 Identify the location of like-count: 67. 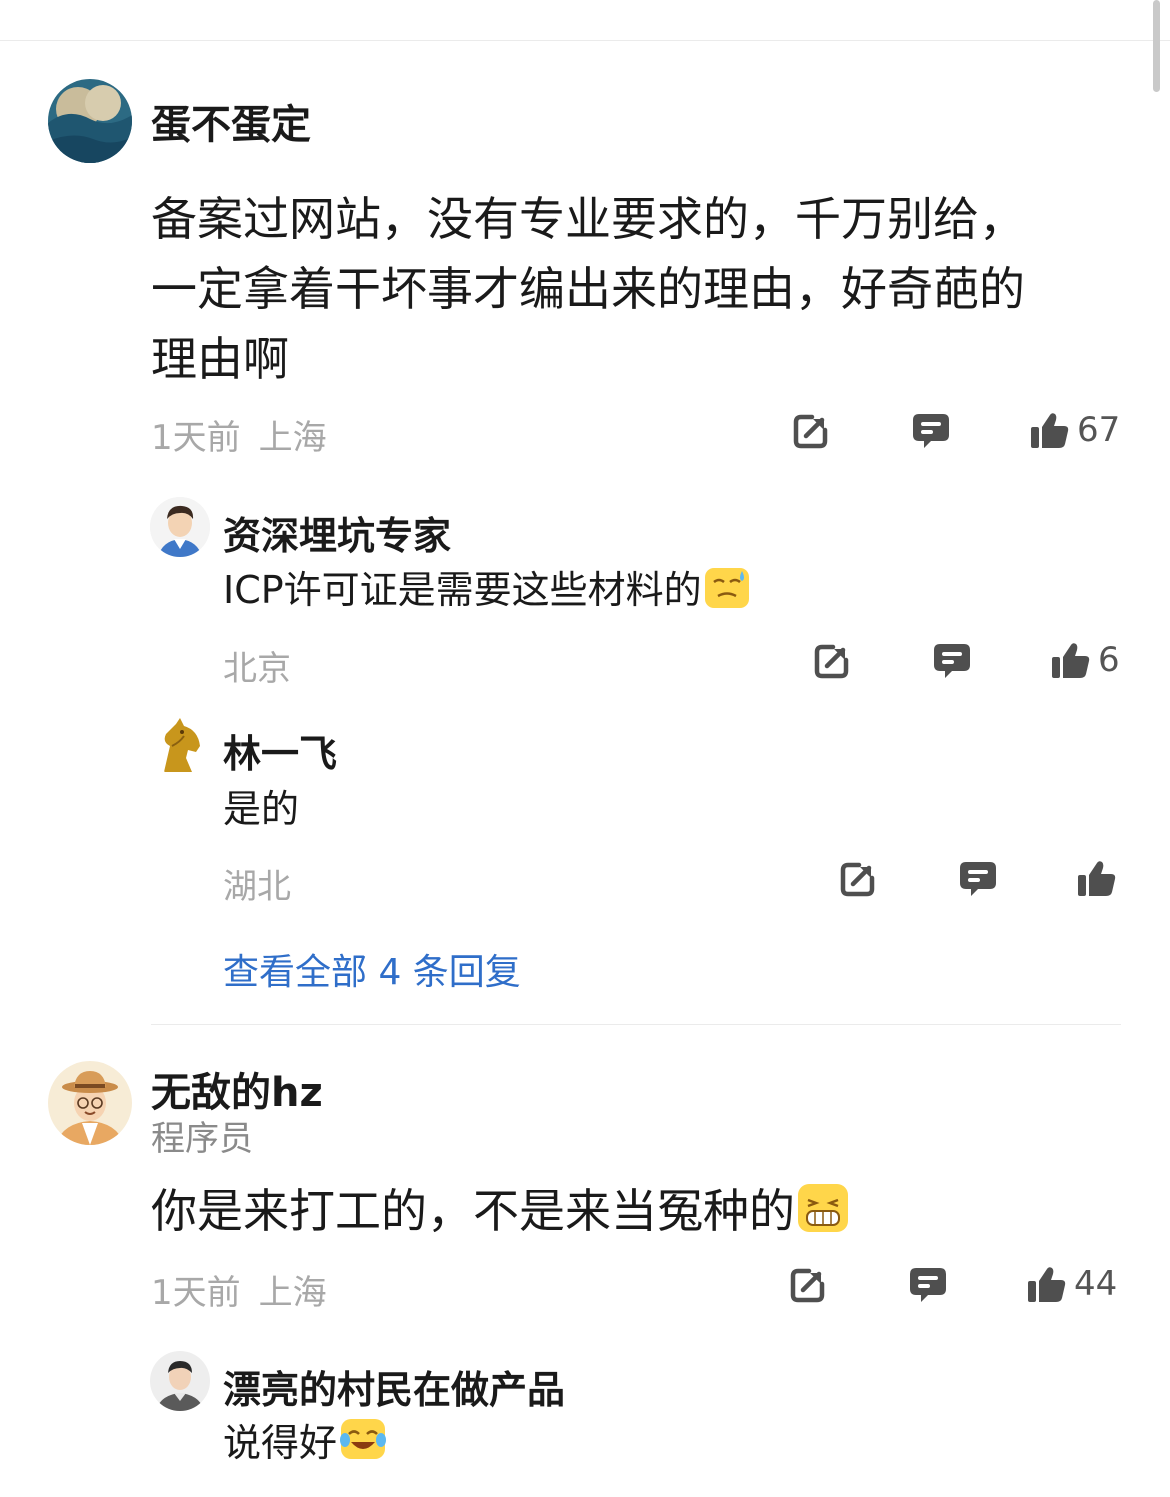
(1099, 430).